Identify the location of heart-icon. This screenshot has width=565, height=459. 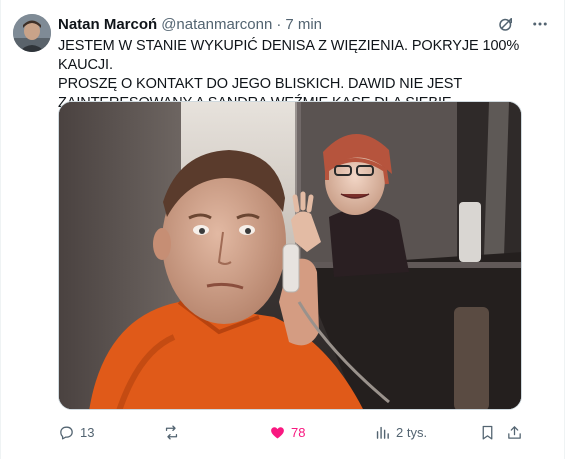
(277, 432).